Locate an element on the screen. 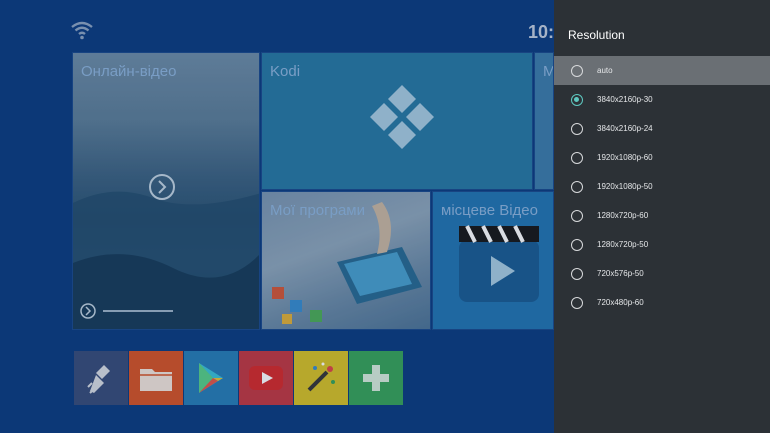  resolution-option: 3840x2160p-24 is located at coordinates (662, 128).